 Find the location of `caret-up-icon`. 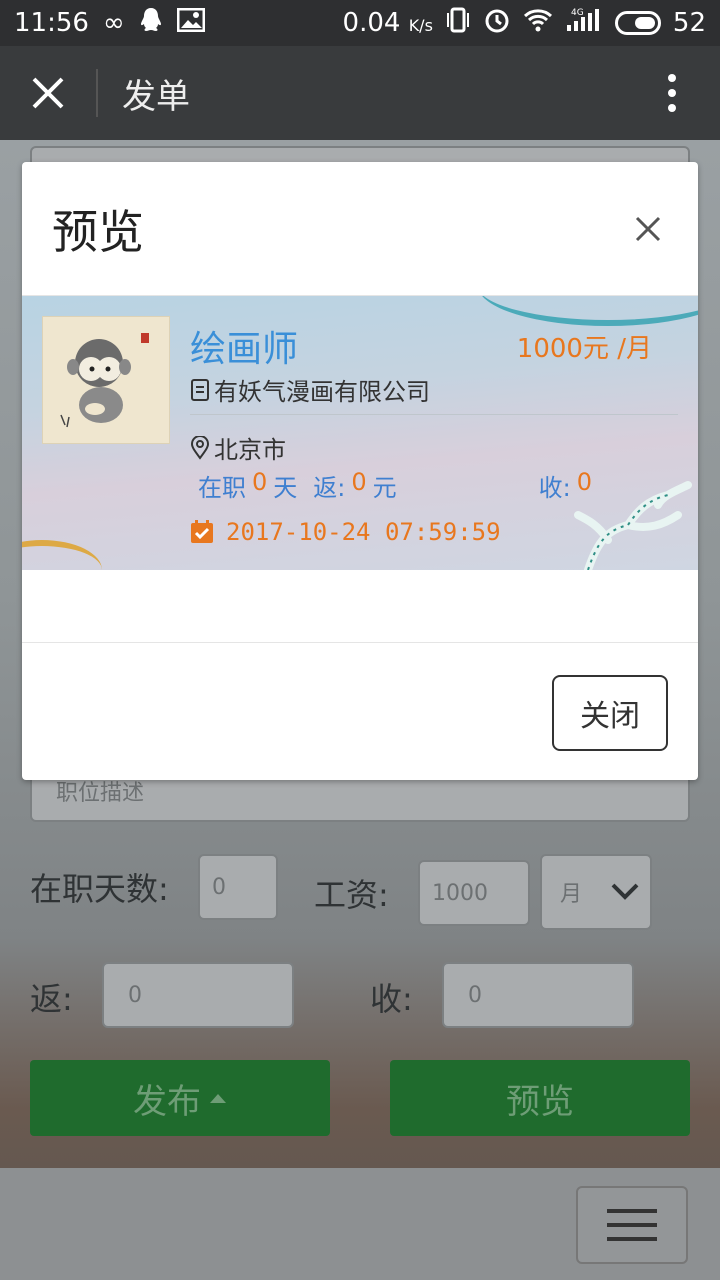

caret-up-icon is located at coordinates (218, 1098).